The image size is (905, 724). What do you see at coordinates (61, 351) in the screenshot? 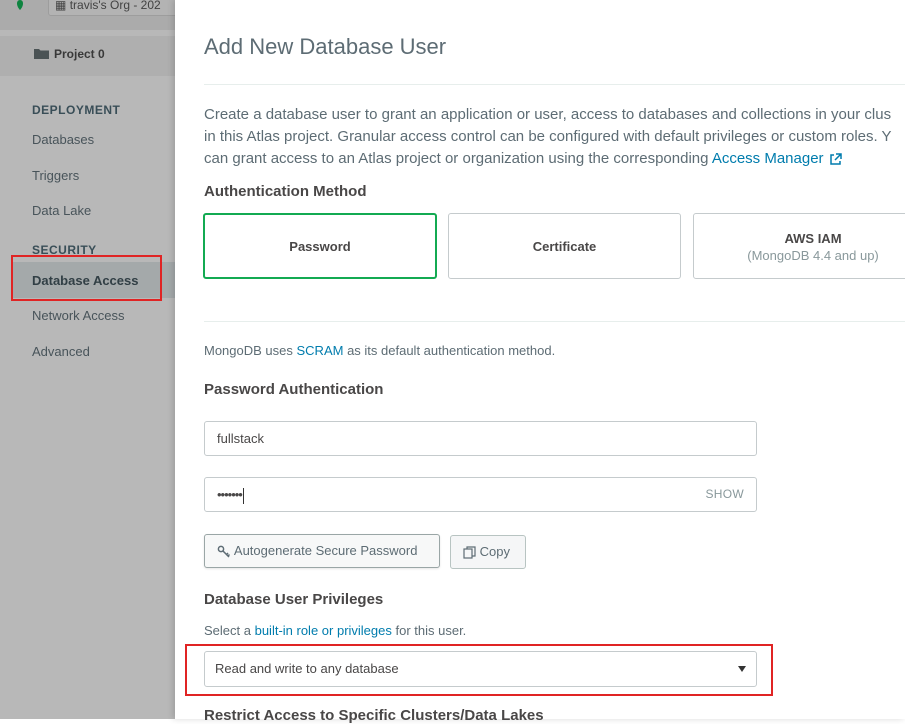
I see `sidebar-item-advanced: Advanced` at bounding box center [61, 351].